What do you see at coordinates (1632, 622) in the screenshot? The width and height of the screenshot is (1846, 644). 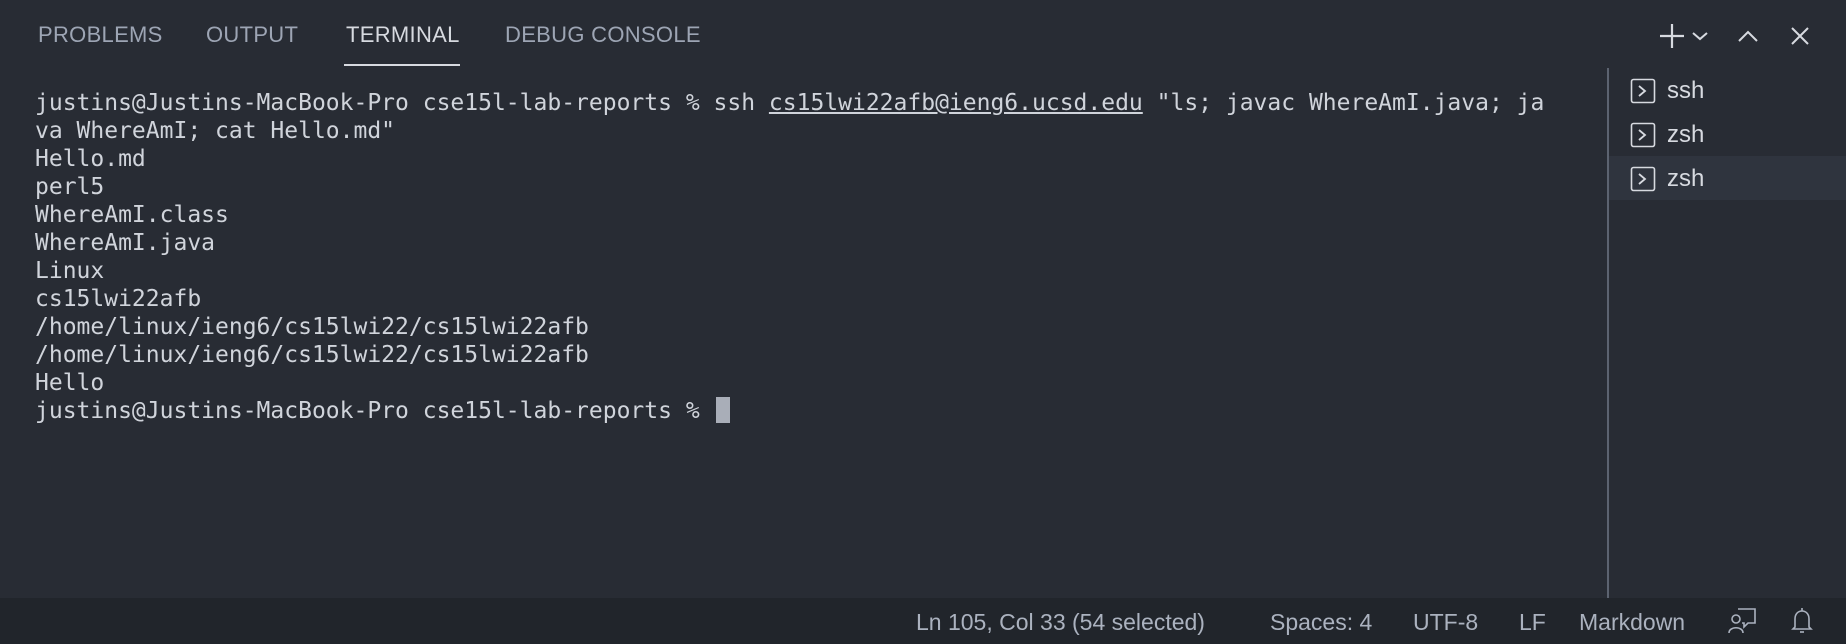 I see `language-mode-status: Markdown` at bounding box center [1632, 622].